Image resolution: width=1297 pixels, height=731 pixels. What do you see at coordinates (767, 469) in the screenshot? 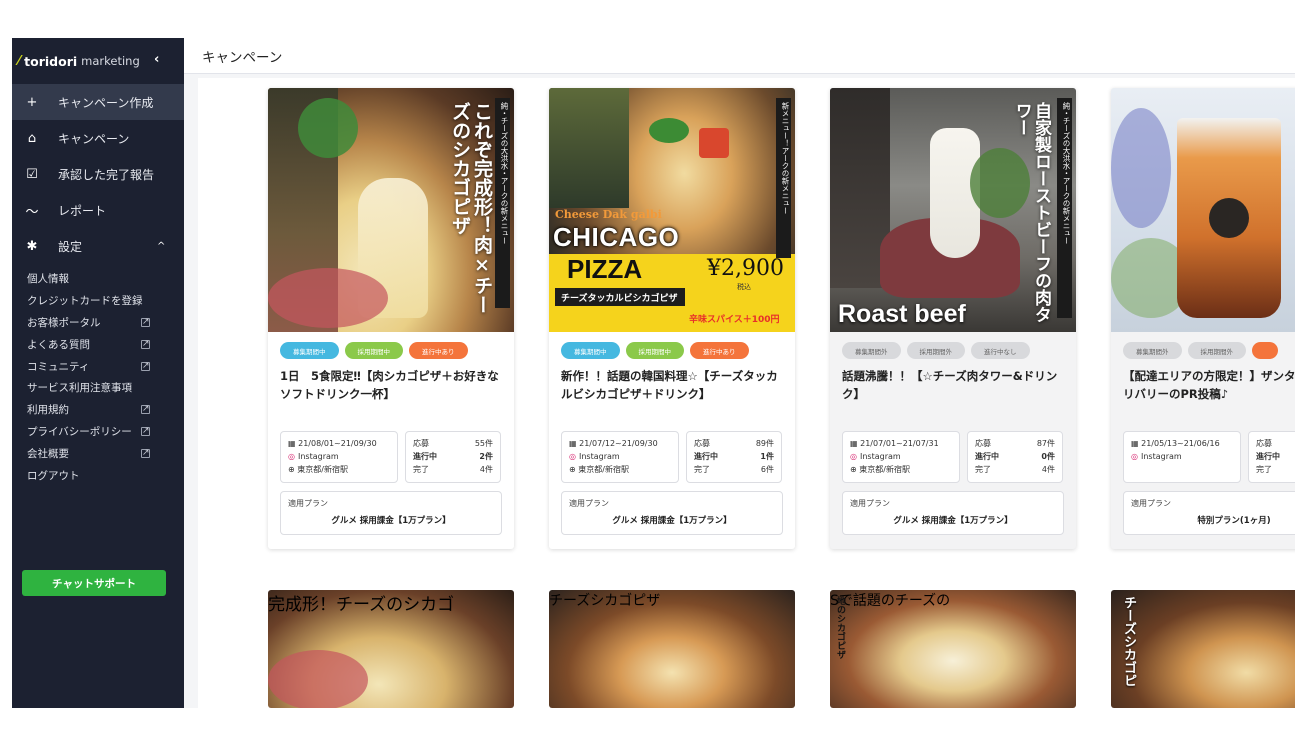
I see `stat-value: 6件` at bounding box center [767, 469].